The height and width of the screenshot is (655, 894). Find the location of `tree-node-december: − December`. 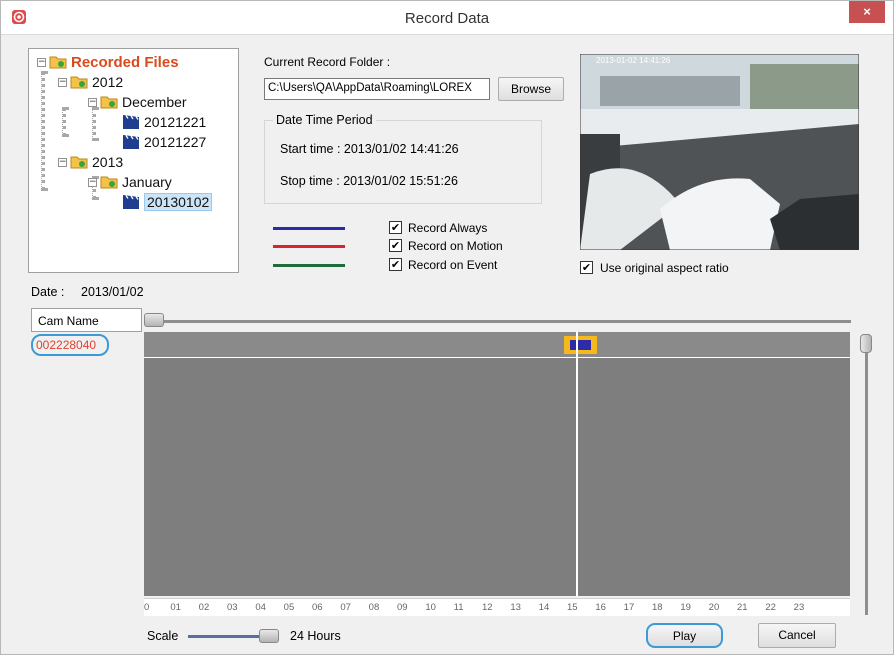

tree-node-december: − December is located at coordinates (137, 102).